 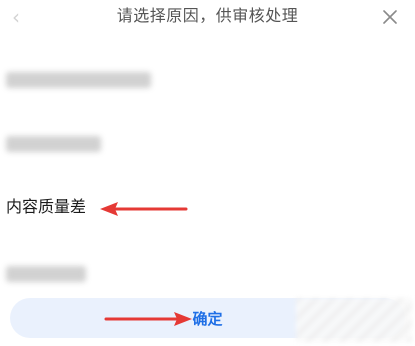 I want to click on close-icon, so click(x=390, y=17).